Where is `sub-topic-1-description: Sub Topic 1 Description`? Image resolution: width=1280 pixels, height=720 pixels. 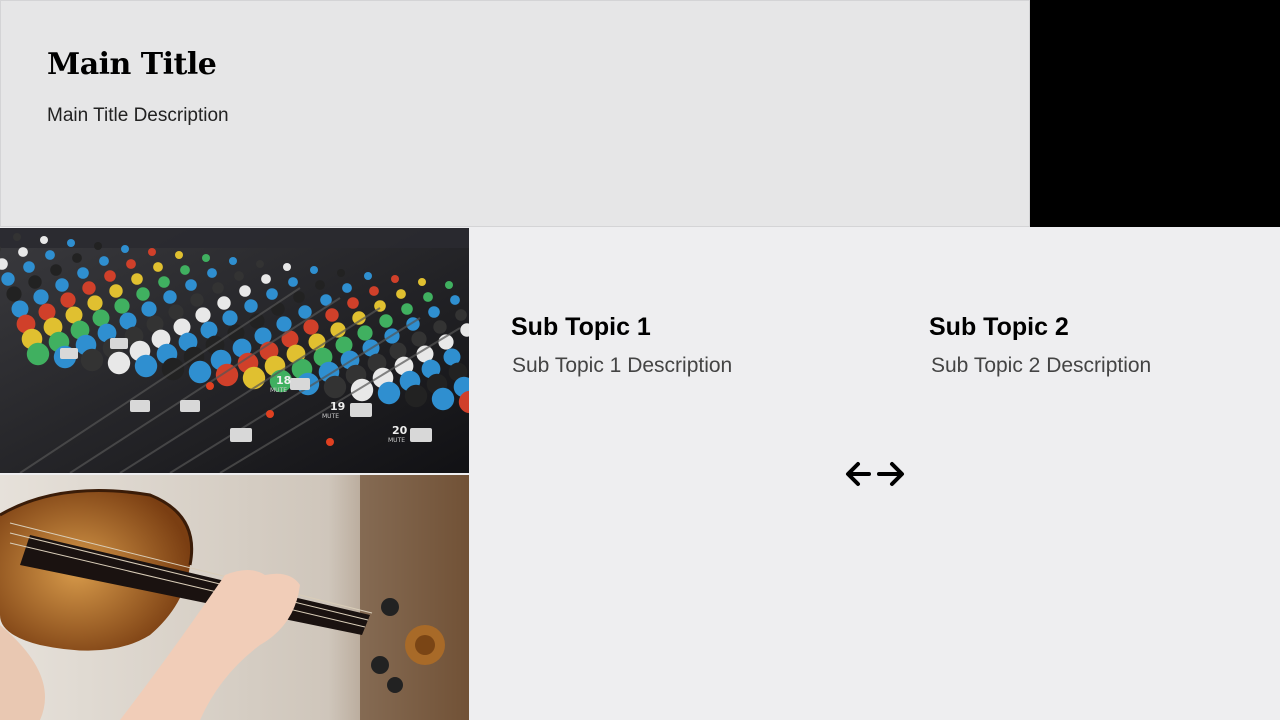
sub-topic-1-description: Sub Topic 1 Description is located at coordinates (622, 365).